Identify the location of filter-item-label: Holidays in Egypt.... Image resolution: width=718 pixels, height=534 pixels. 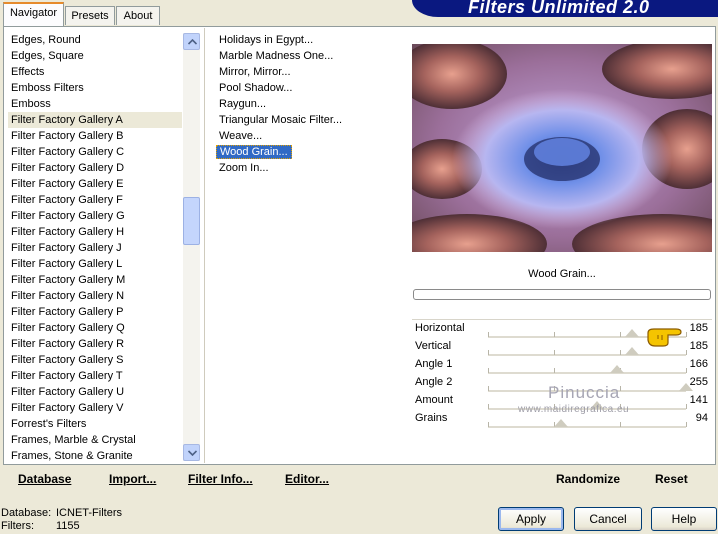
(266, 40).